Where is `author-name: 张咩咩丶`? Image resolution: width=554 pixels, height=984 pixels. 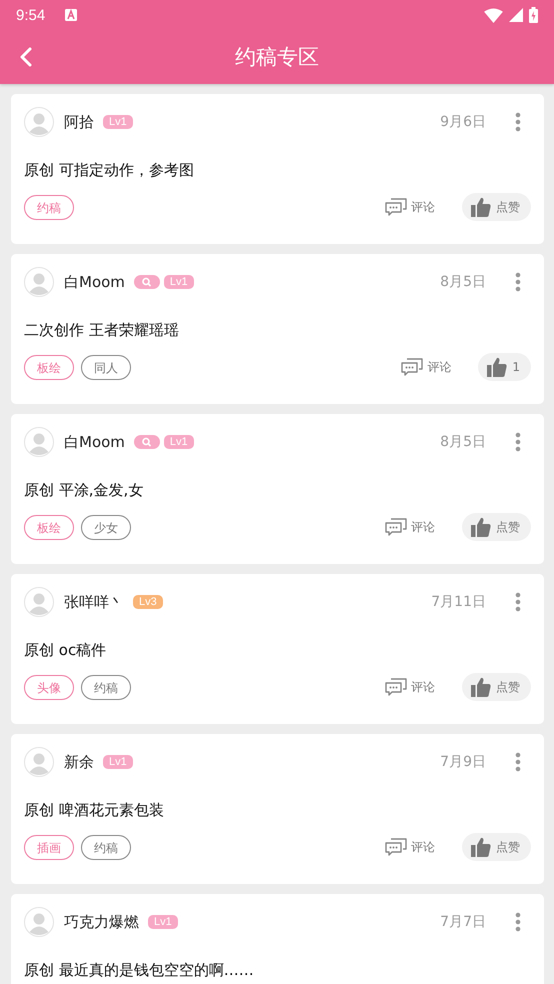 author-name: 张咩咩丶 is located at coordinates (94, 602).